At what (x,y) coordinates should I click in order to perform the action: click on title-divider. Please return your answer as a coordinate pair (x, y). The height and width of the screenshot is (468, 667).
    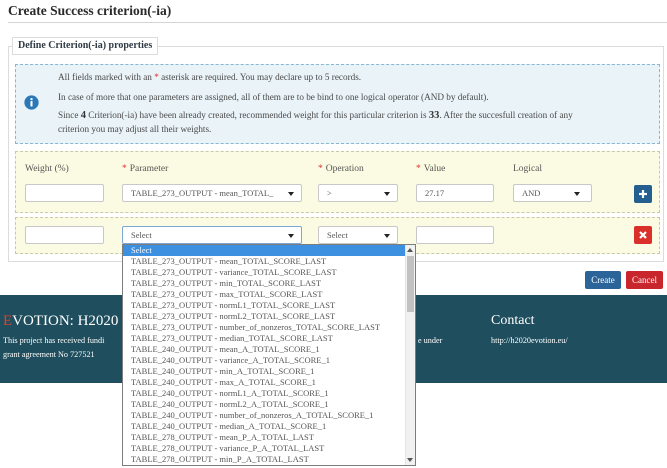
    Looking at the image, I should click on (337, 22).